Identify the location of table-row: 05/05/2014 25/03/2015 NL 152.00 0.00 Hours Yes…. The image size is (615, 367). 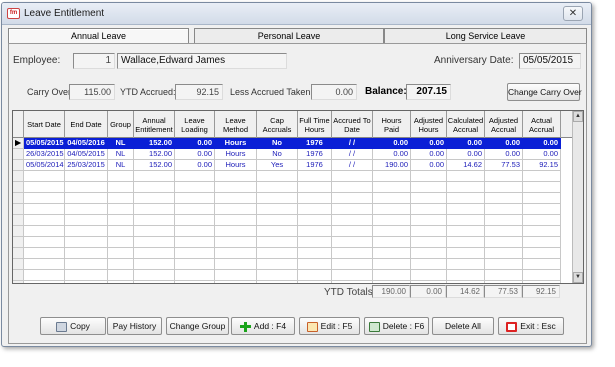
(293, 165).